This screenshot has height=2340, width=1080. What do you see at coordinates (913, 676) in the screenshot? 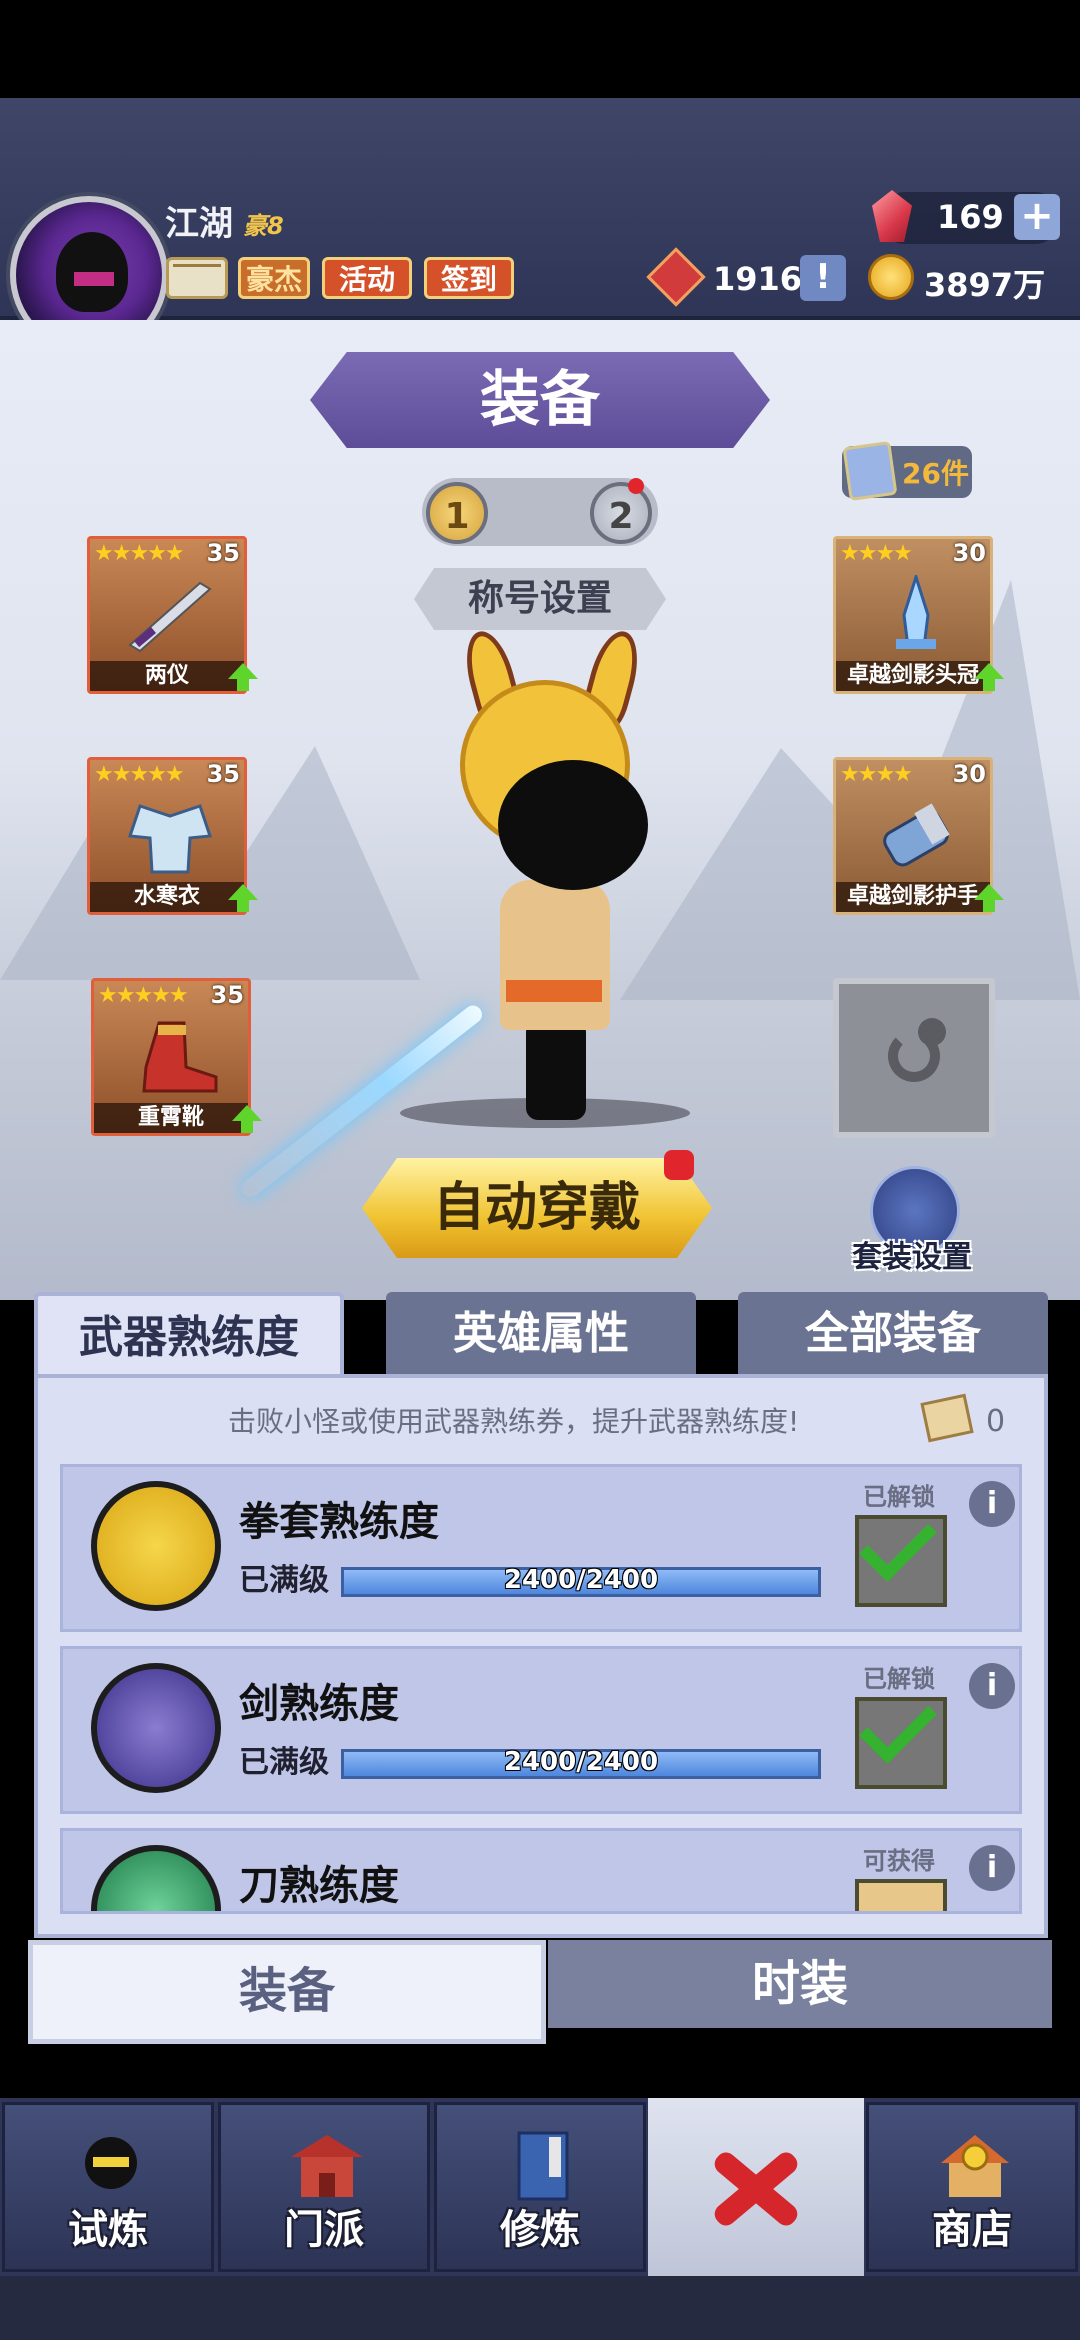
I see `slot-name: 卓越剑影头冠` at bounding box center [913, 676].